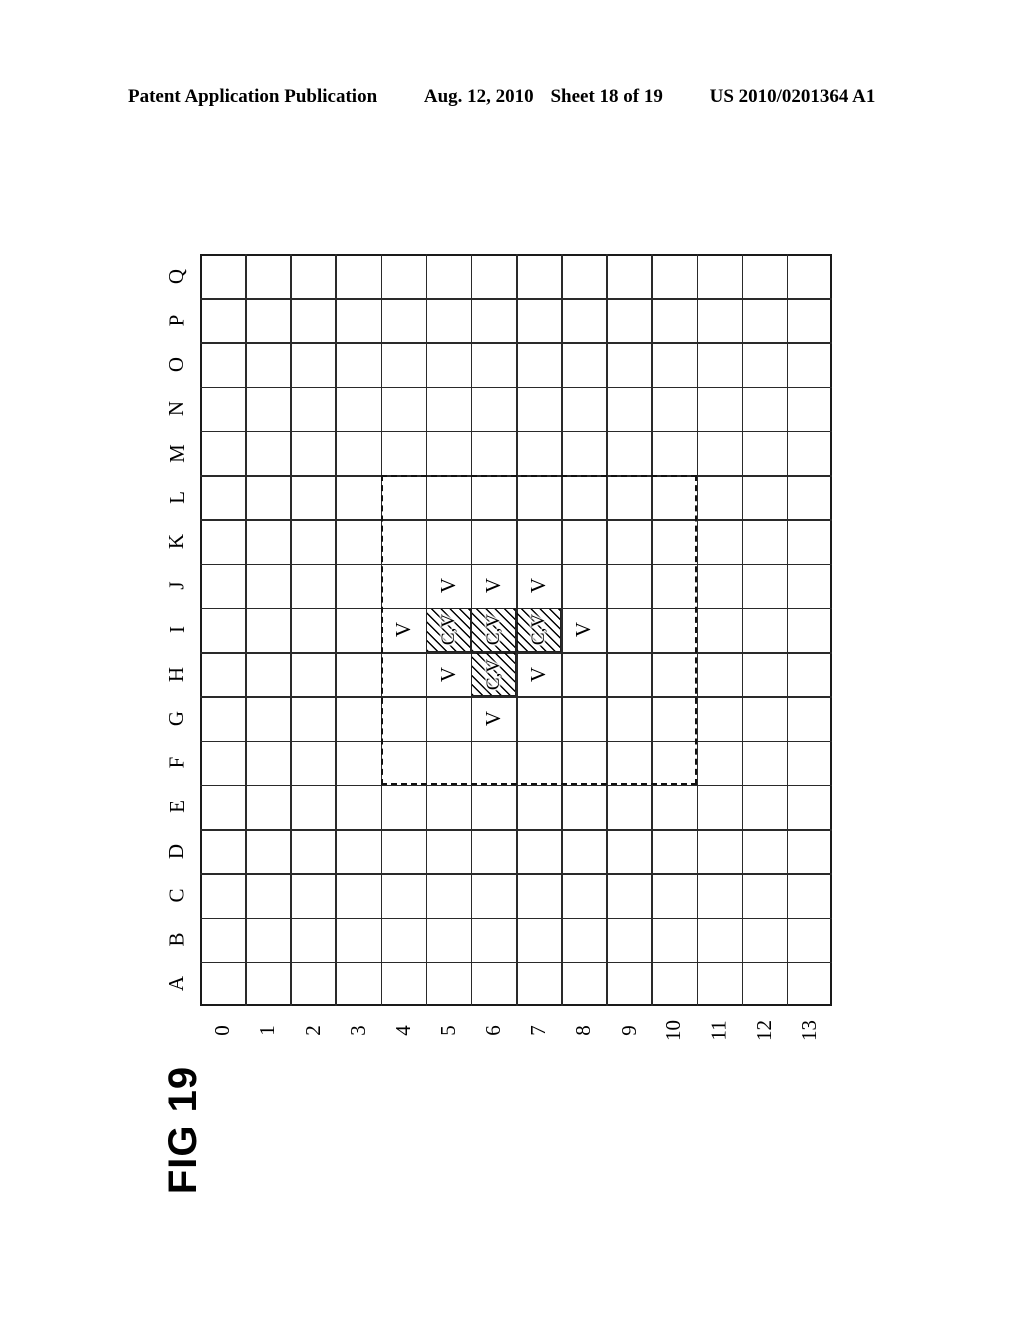 The width and height of the screenshot is (1024, 1320). I want to click on column-label-text: 4, so click(402, 1030).